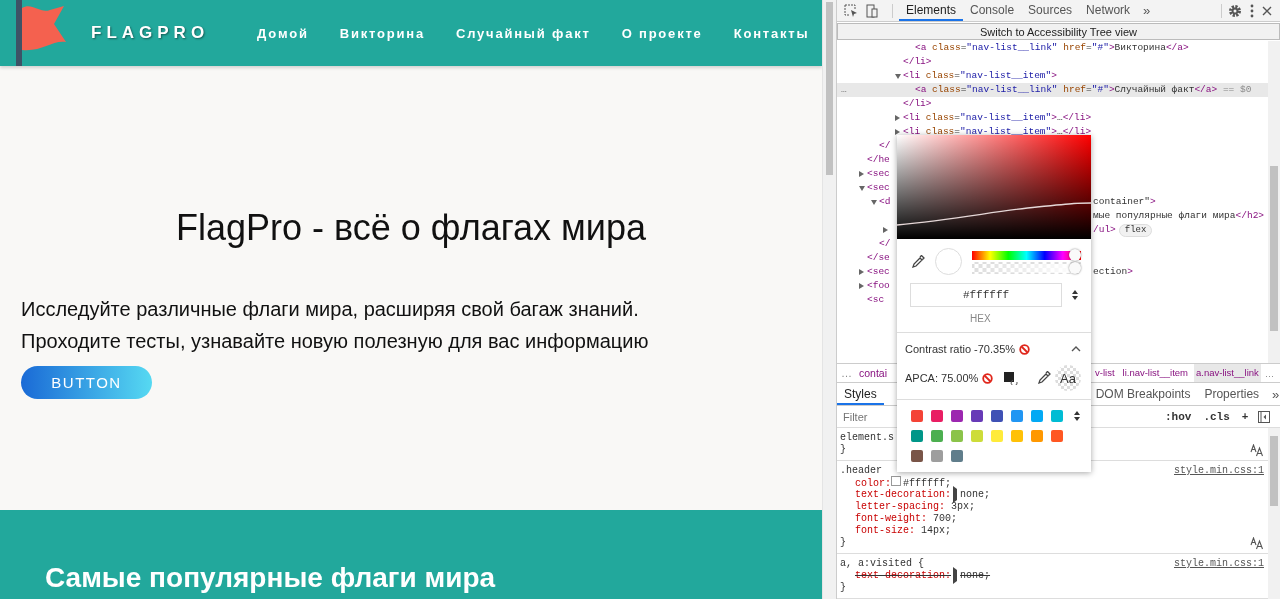 Image resolution: width=1280 pixels, height=599 pixels. What do you see at coordinates (1105, 373) in the screenshot?
I see `breadcrumb: v-list` at bounding box center [1105, 373].